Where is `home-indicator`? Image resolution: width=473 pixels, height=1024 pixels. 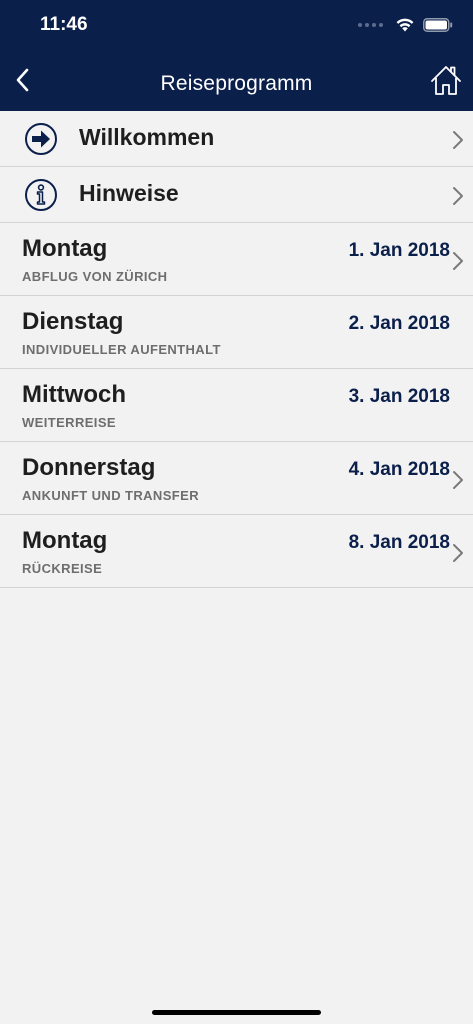
home-indicator is located at coordinates (236, 1012).